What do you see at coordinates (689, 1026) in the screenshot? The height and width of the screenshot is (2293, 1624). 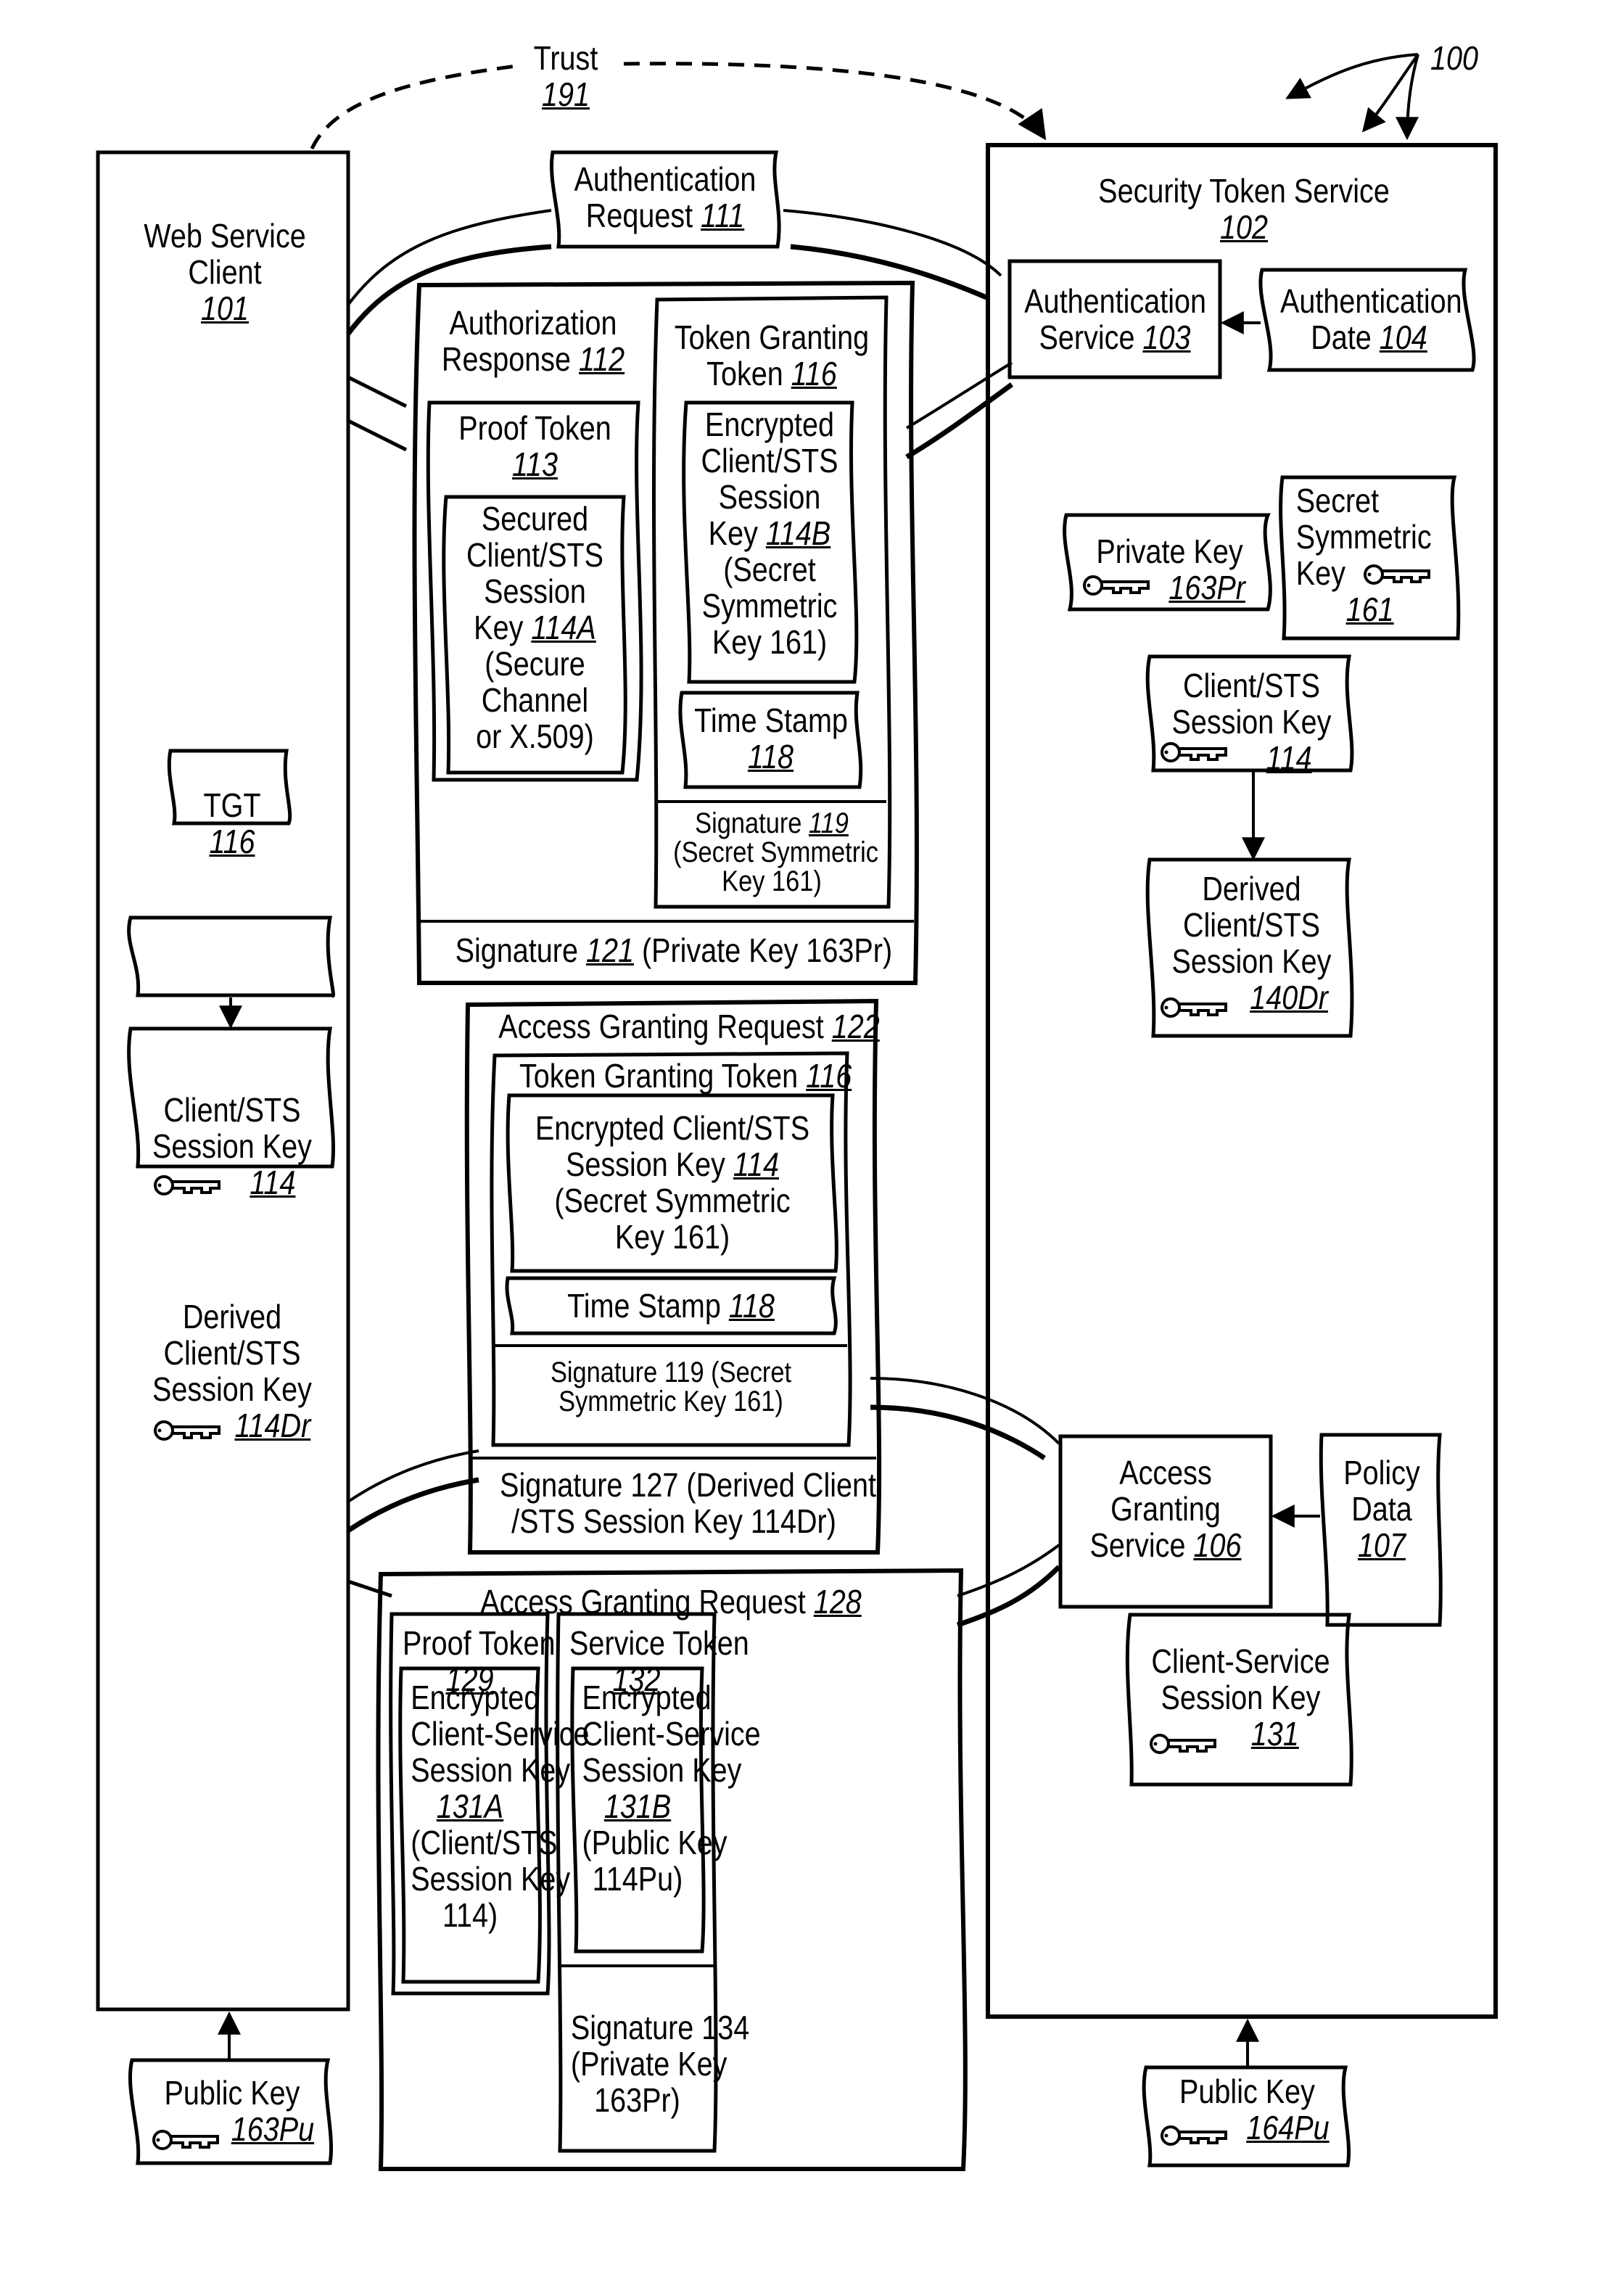 I see `access-request-122-title: Access Granting Request 122` at bounding box center [689, 1026].